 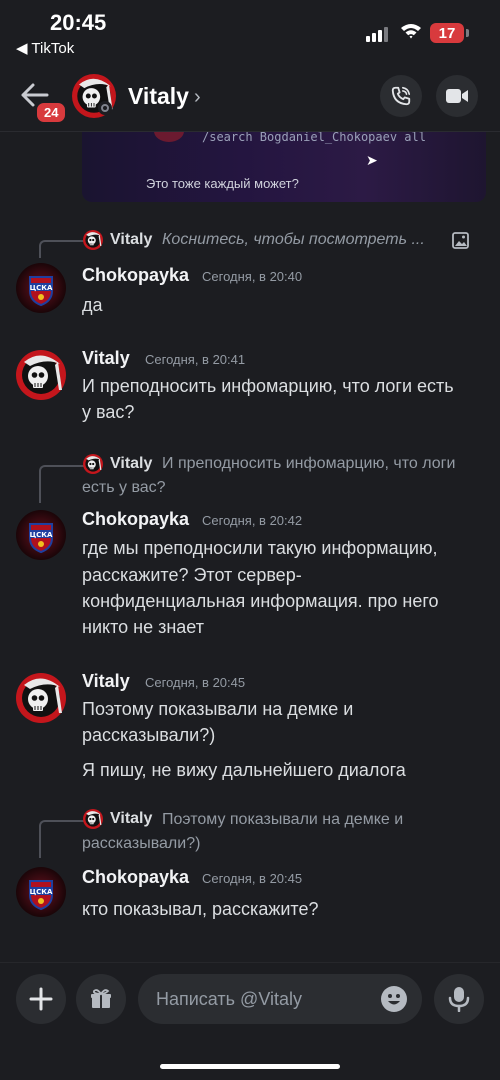 What do you see at coordinates (447, 33) in the screenshot?
I see `battery-icon: 17` at bounding box center [447, 33].